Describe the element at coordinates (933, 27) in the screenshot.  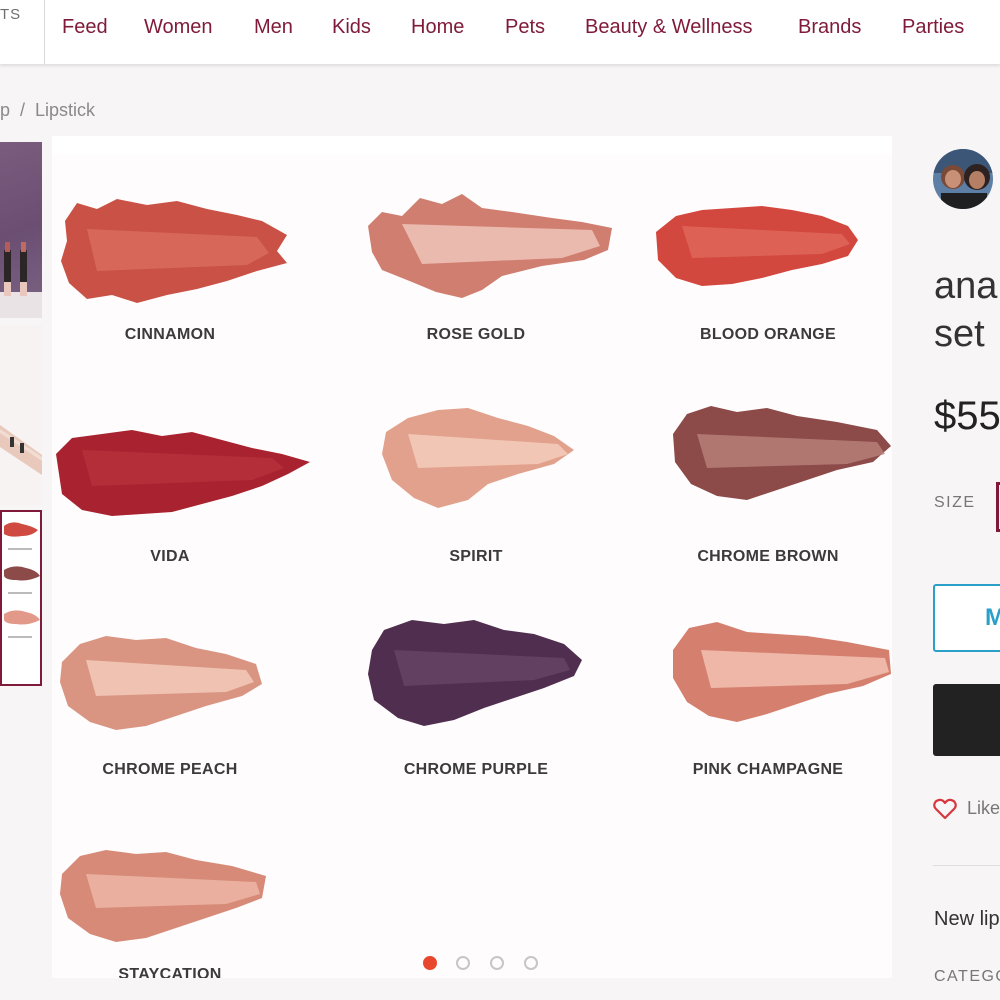
I see `nav-item-parties: Parties` at that location.